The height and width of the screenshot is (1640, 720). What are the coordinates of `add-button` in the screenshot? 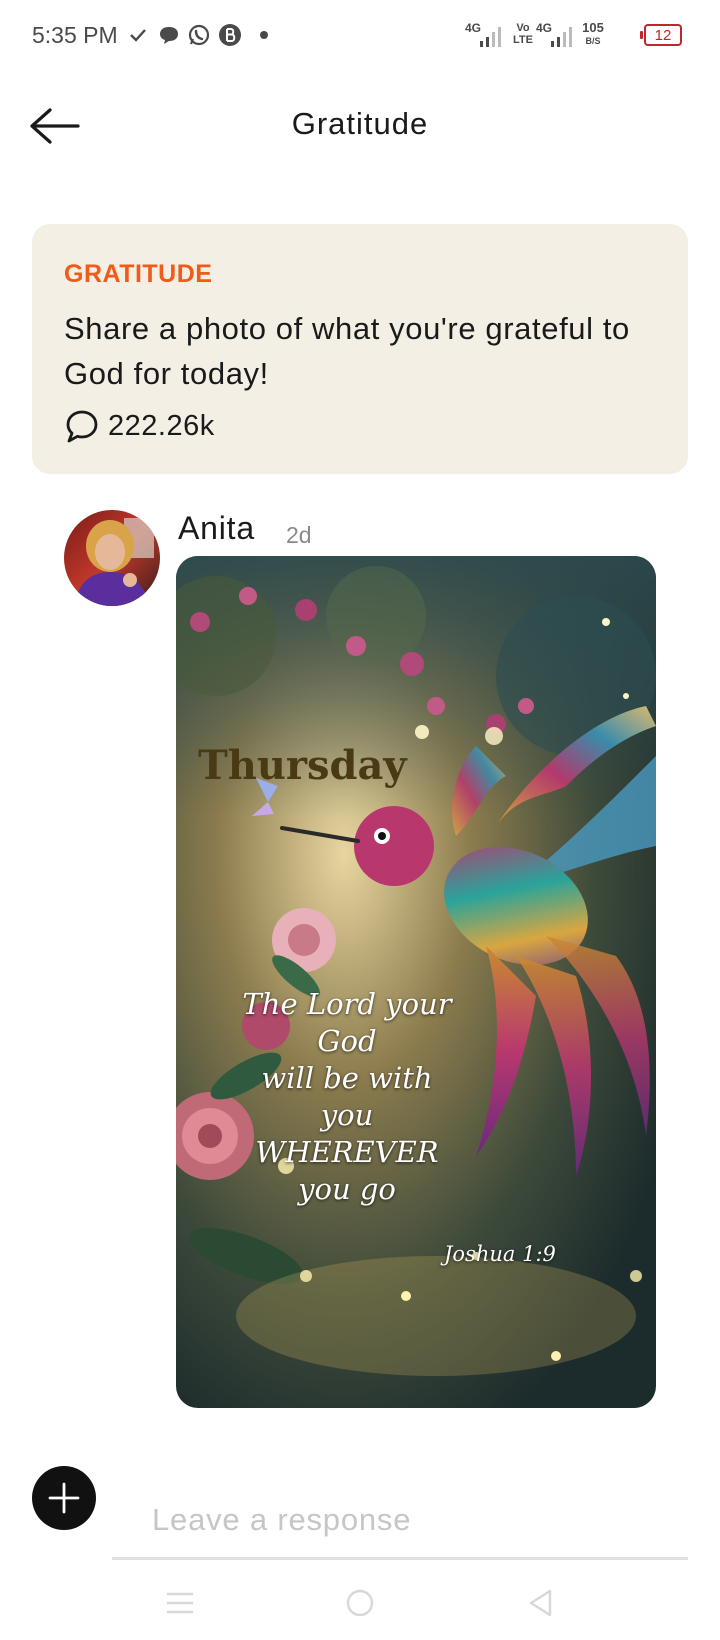 It's located at (64, 1498).